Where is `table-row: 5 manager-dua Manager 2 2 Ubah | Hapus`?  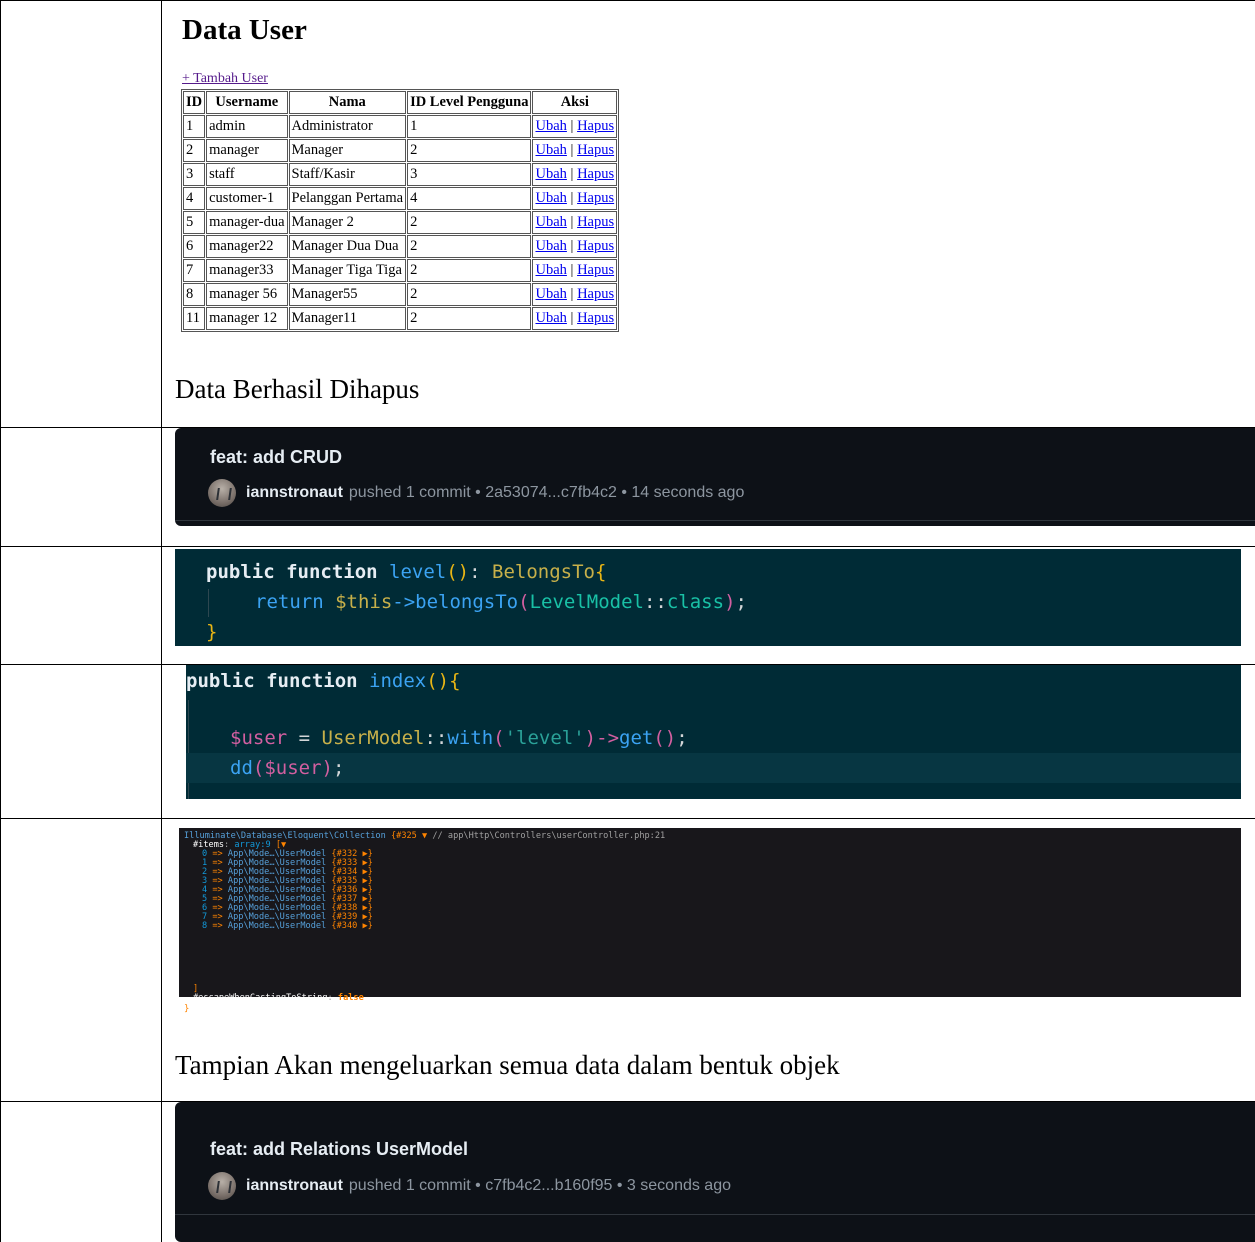
table-row: 5 manager-dua Manager 2 2 Ubah | Hapus is located at coordinates (400, 222).